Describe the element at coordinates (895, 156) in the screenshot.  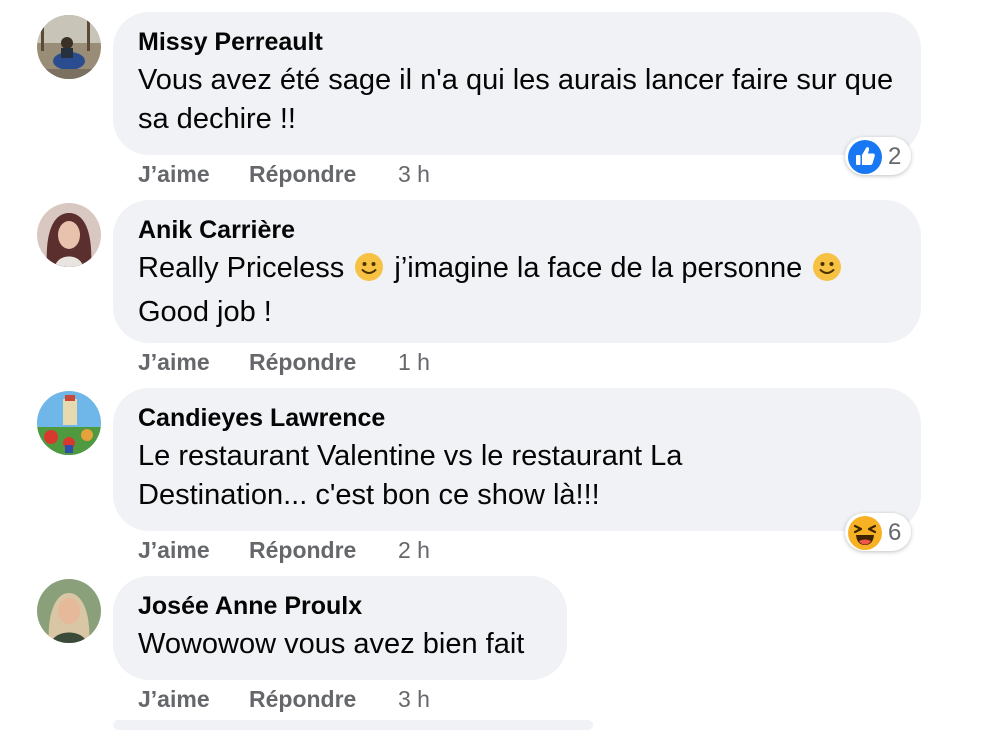
I see `reaction-count: 2` at that location.